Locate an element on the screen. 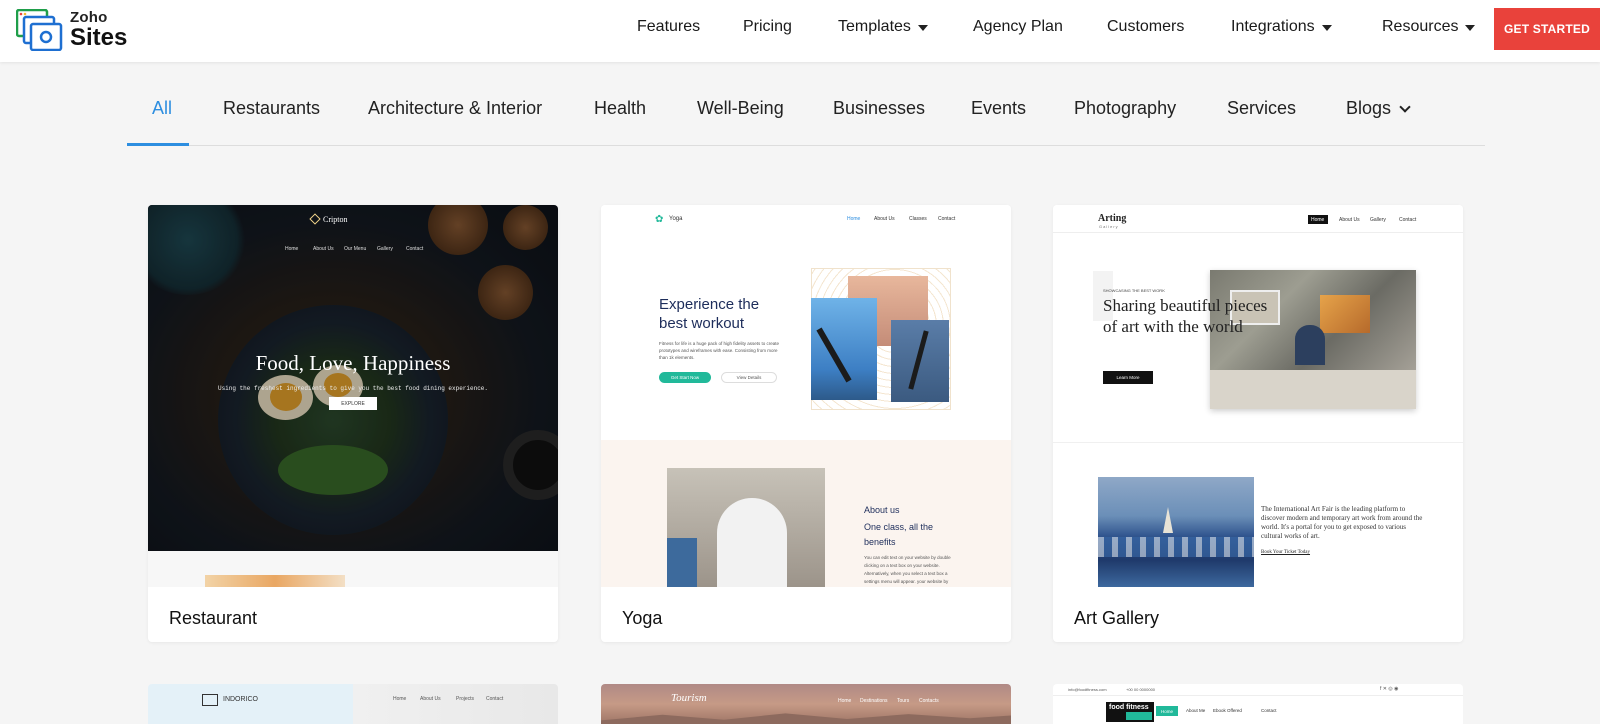 This screenshot has height=724, width=1600. restaurant-preview-lower is located at coordinates (353, 569).